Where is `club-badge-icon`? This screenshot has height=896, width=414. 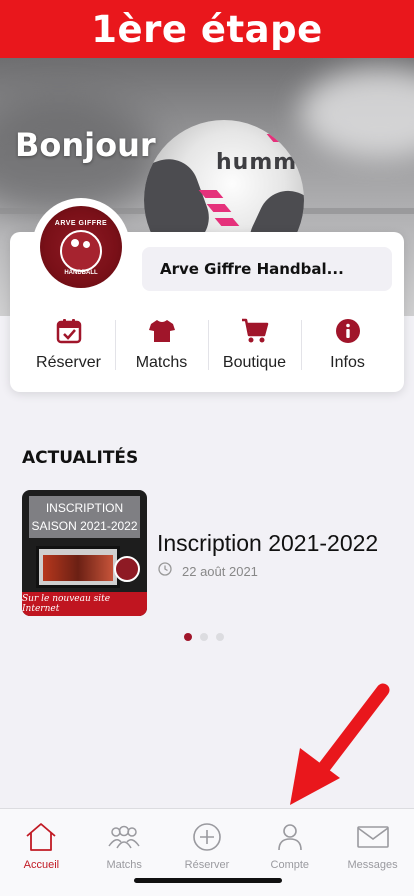 club-badge-icon is located at coordinates (127, 569).